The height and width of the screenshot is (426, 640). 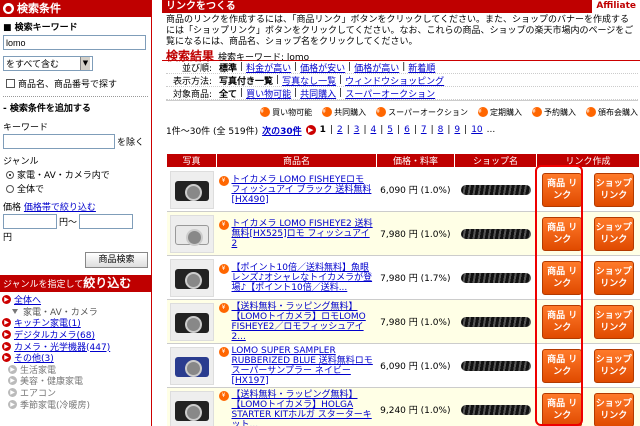 What do you see at coordinates (415, 406) in the screenshot?
I see `price-cell: 9,240 円 (1.0%)` at bounding box center [415, 406].